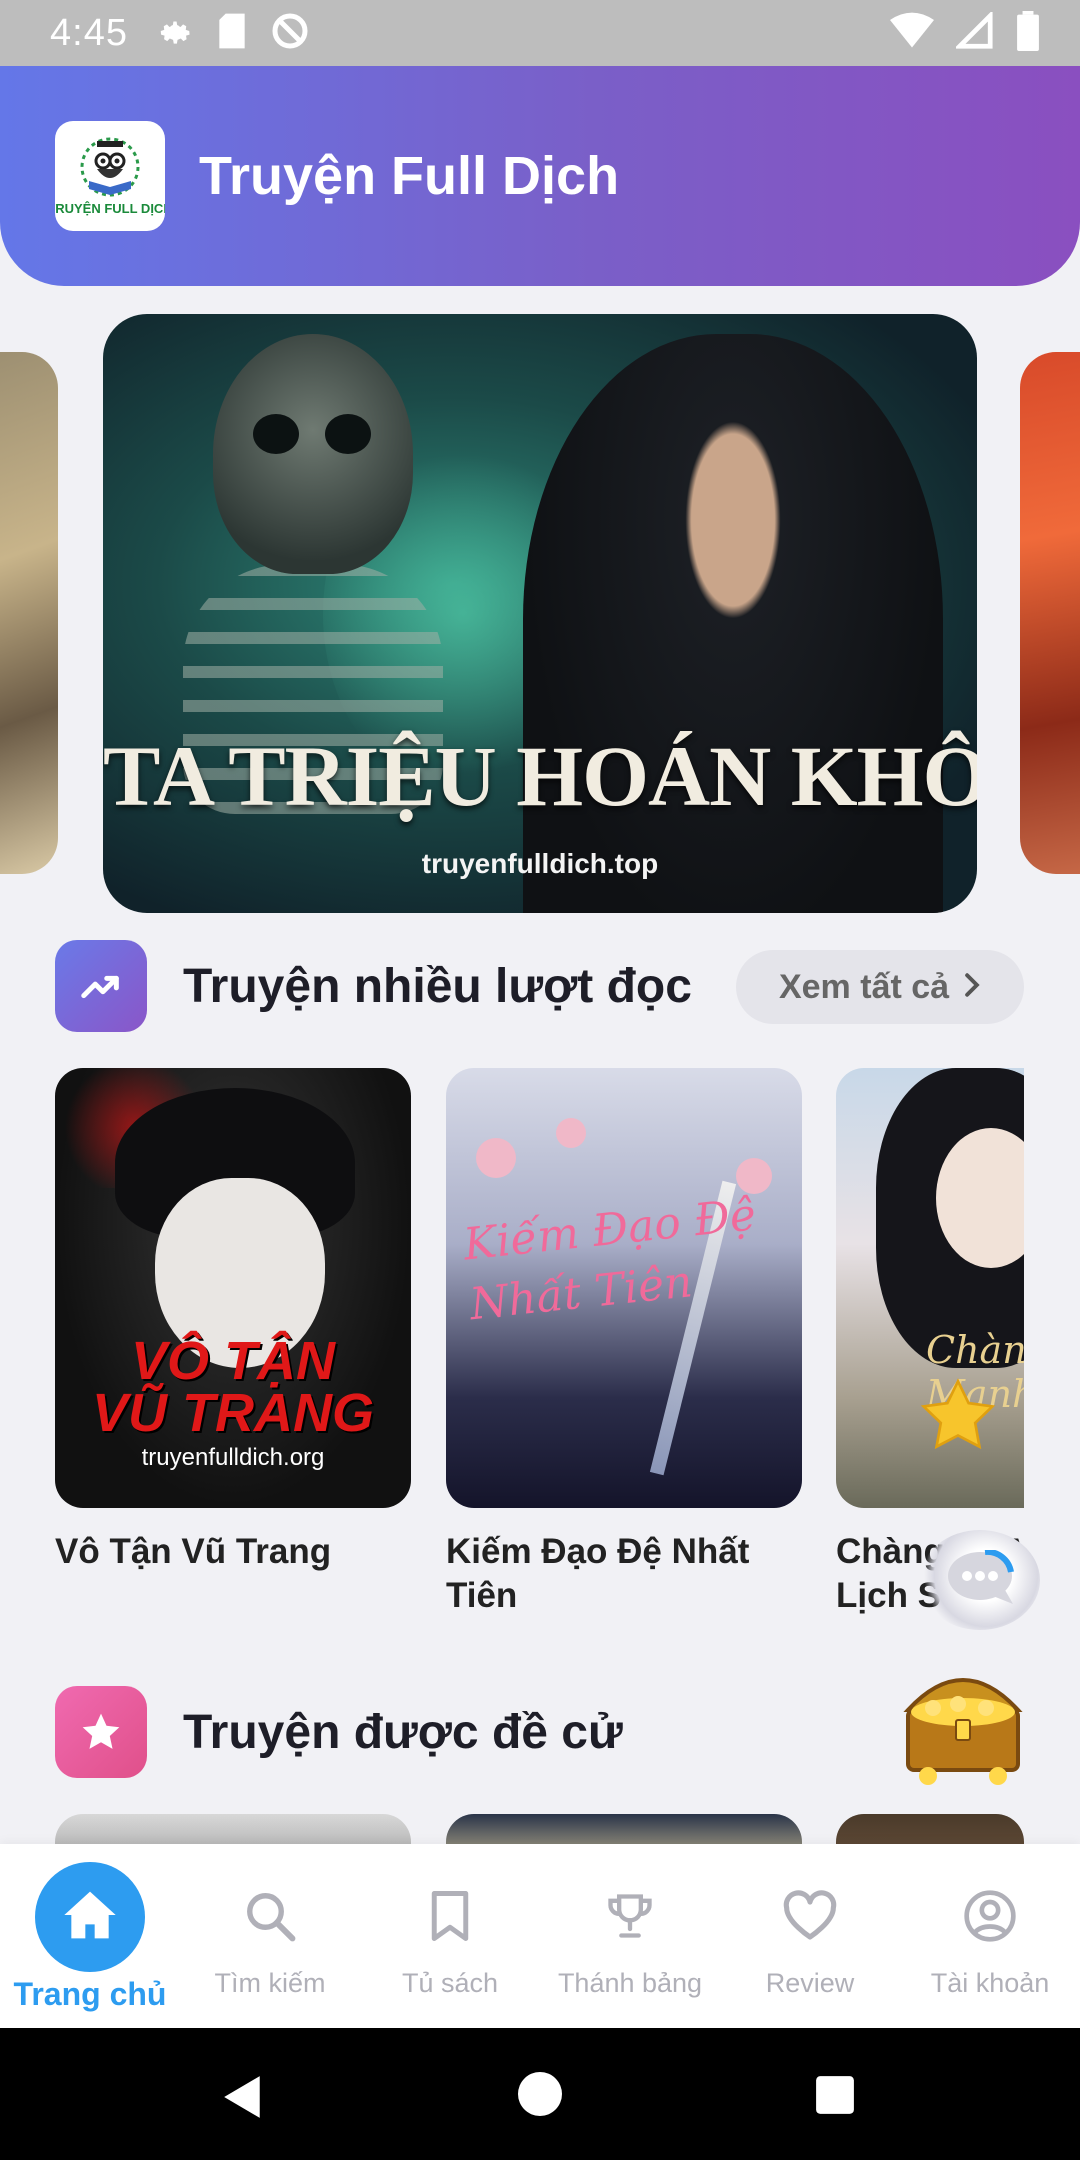 This screenshot has width=1080, height=2160. Describe the element at coordinates (101, 1732) in the screenshot. I see `star-icon` at that location.